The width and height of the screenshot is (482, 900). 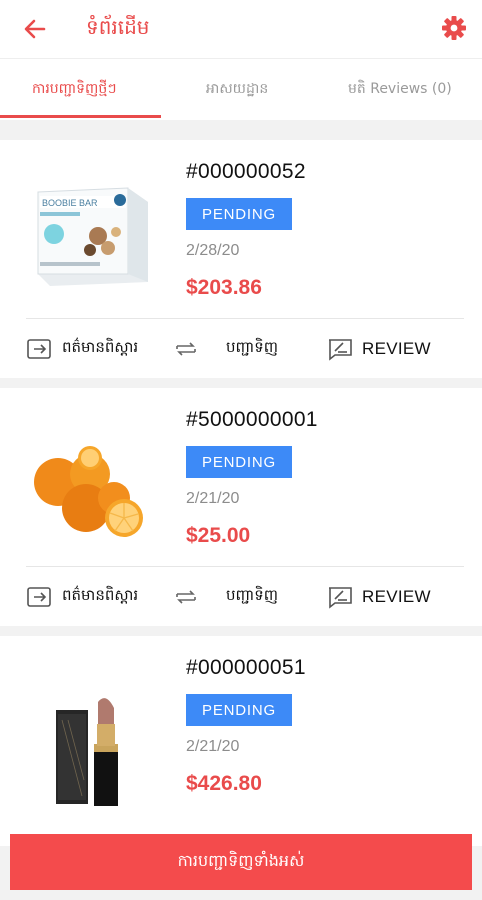 What do you see at coordinates (246, 171) in the screenshot?
I see `order-number: #000000052` at bounding box center [246, 171].